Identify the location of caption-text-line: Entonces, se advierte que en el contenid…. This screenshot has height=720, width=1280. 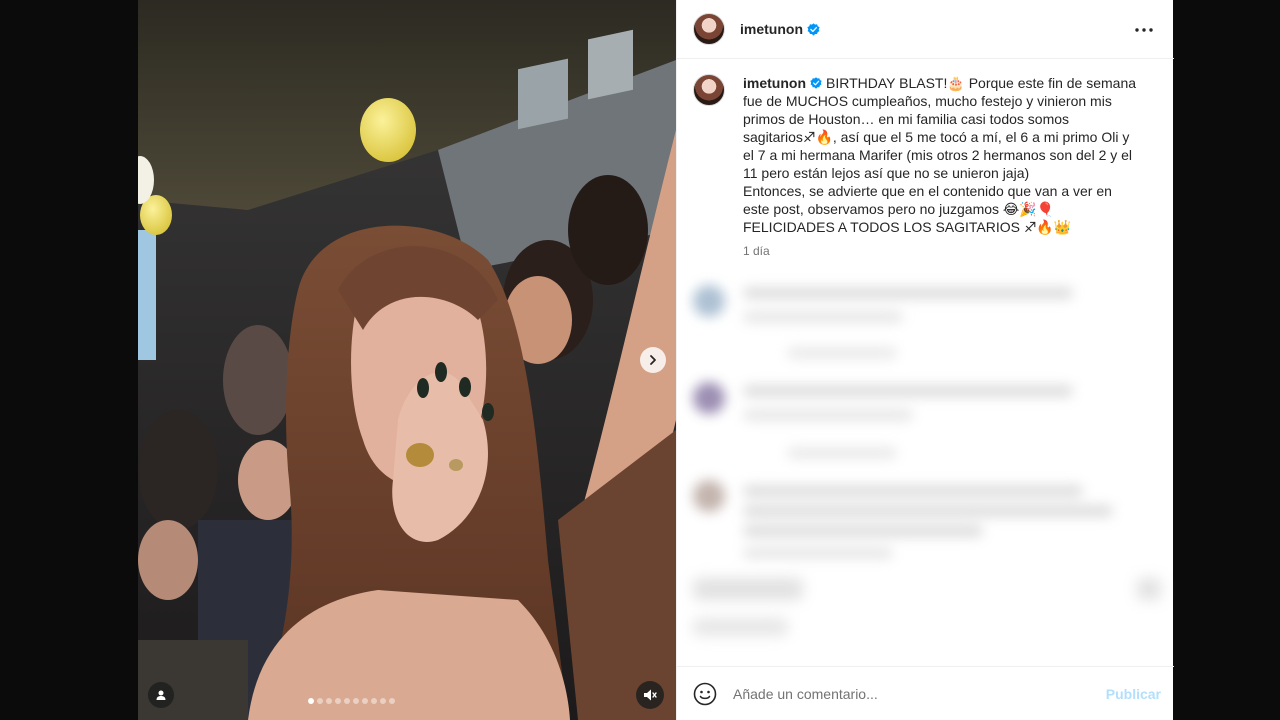
(927, 191).